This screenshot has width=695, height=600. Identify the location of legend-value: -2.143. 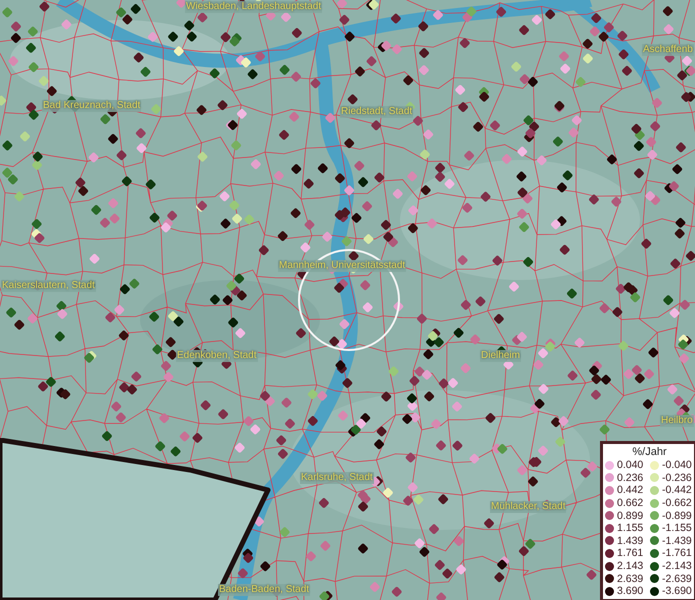
(677, 566).